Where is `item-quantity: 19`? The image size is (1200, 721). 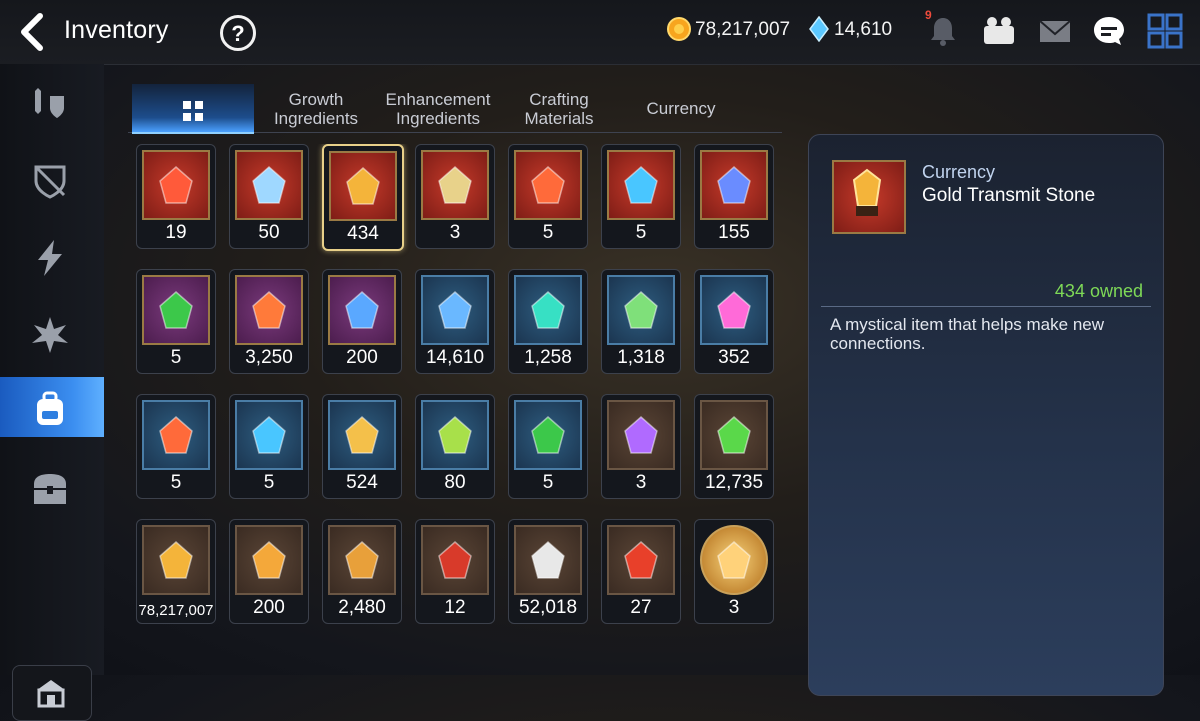
item-quantity: 19 is located at coordinates (176, 232).